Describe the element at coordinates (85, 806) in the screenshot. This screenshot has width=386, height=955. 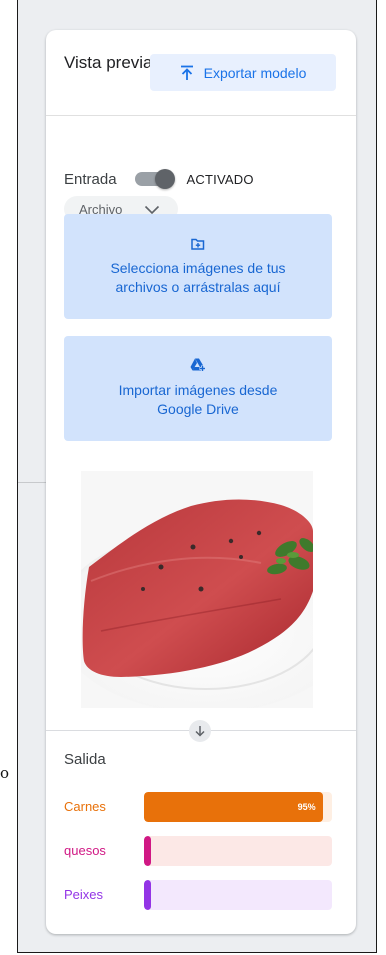
I see `class-label-carnes: Carnes` at that location.